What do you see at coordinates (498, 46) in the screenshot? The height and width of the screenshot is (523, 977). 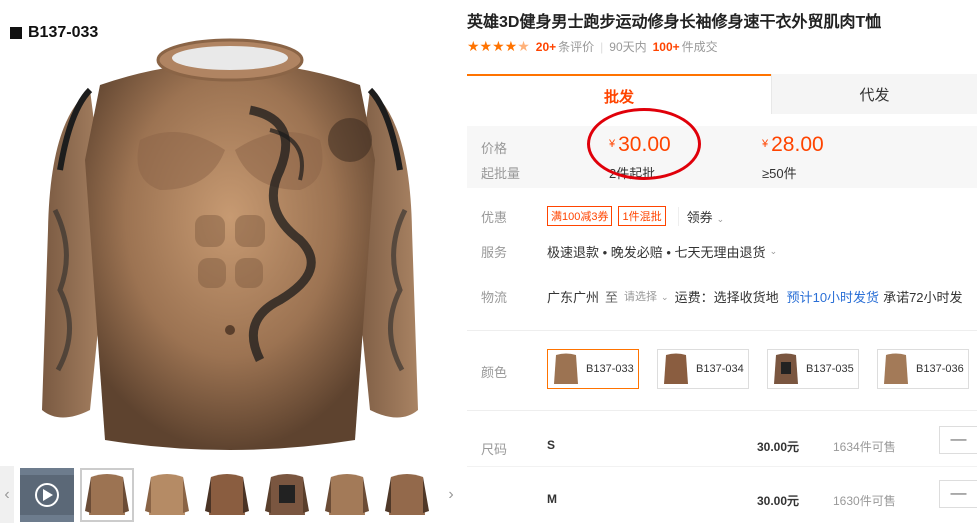 I see `star-icon: ★★★★★` at bounding box center [498, 46].